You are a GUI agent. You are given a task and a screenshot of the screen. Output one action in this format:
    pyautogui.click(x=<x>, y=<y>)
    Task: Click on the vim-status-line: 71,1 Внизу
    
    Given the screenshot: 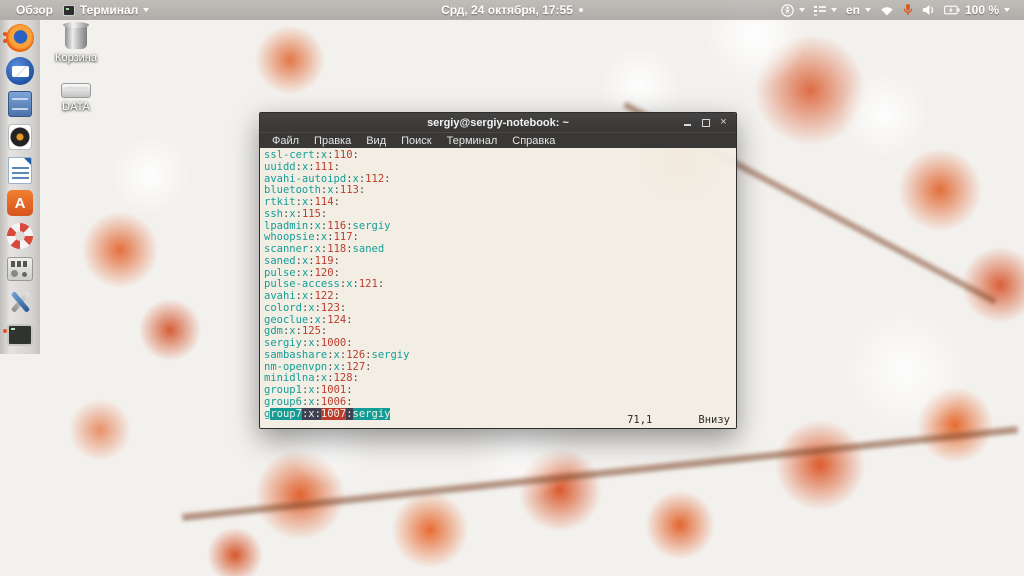 What is the action you would take?
    pyautogui.click(x=498, y=420)
    